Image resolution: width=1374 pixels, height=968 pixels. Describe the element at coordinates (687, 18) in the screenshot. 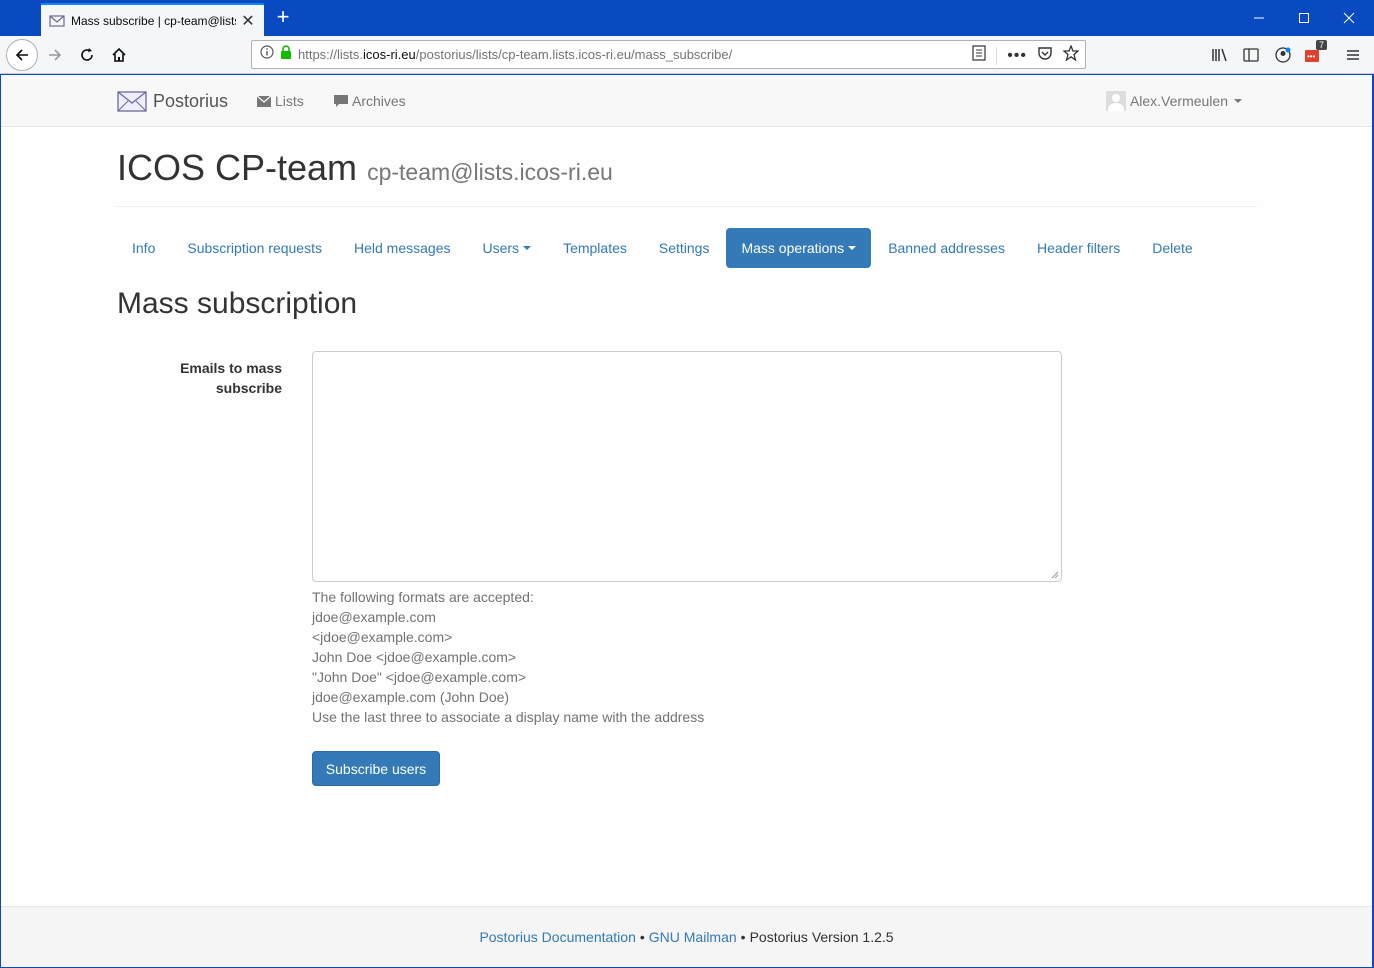

I see `browser-titlebar: Mass subscribe | cp-team@lists ✕ +` at that location.